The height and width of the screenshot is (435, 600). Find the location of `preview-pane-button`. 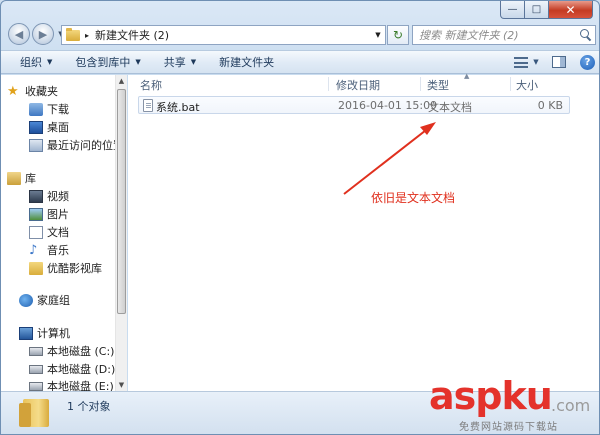

preview-pane-button is located at coordinates (559, 62).